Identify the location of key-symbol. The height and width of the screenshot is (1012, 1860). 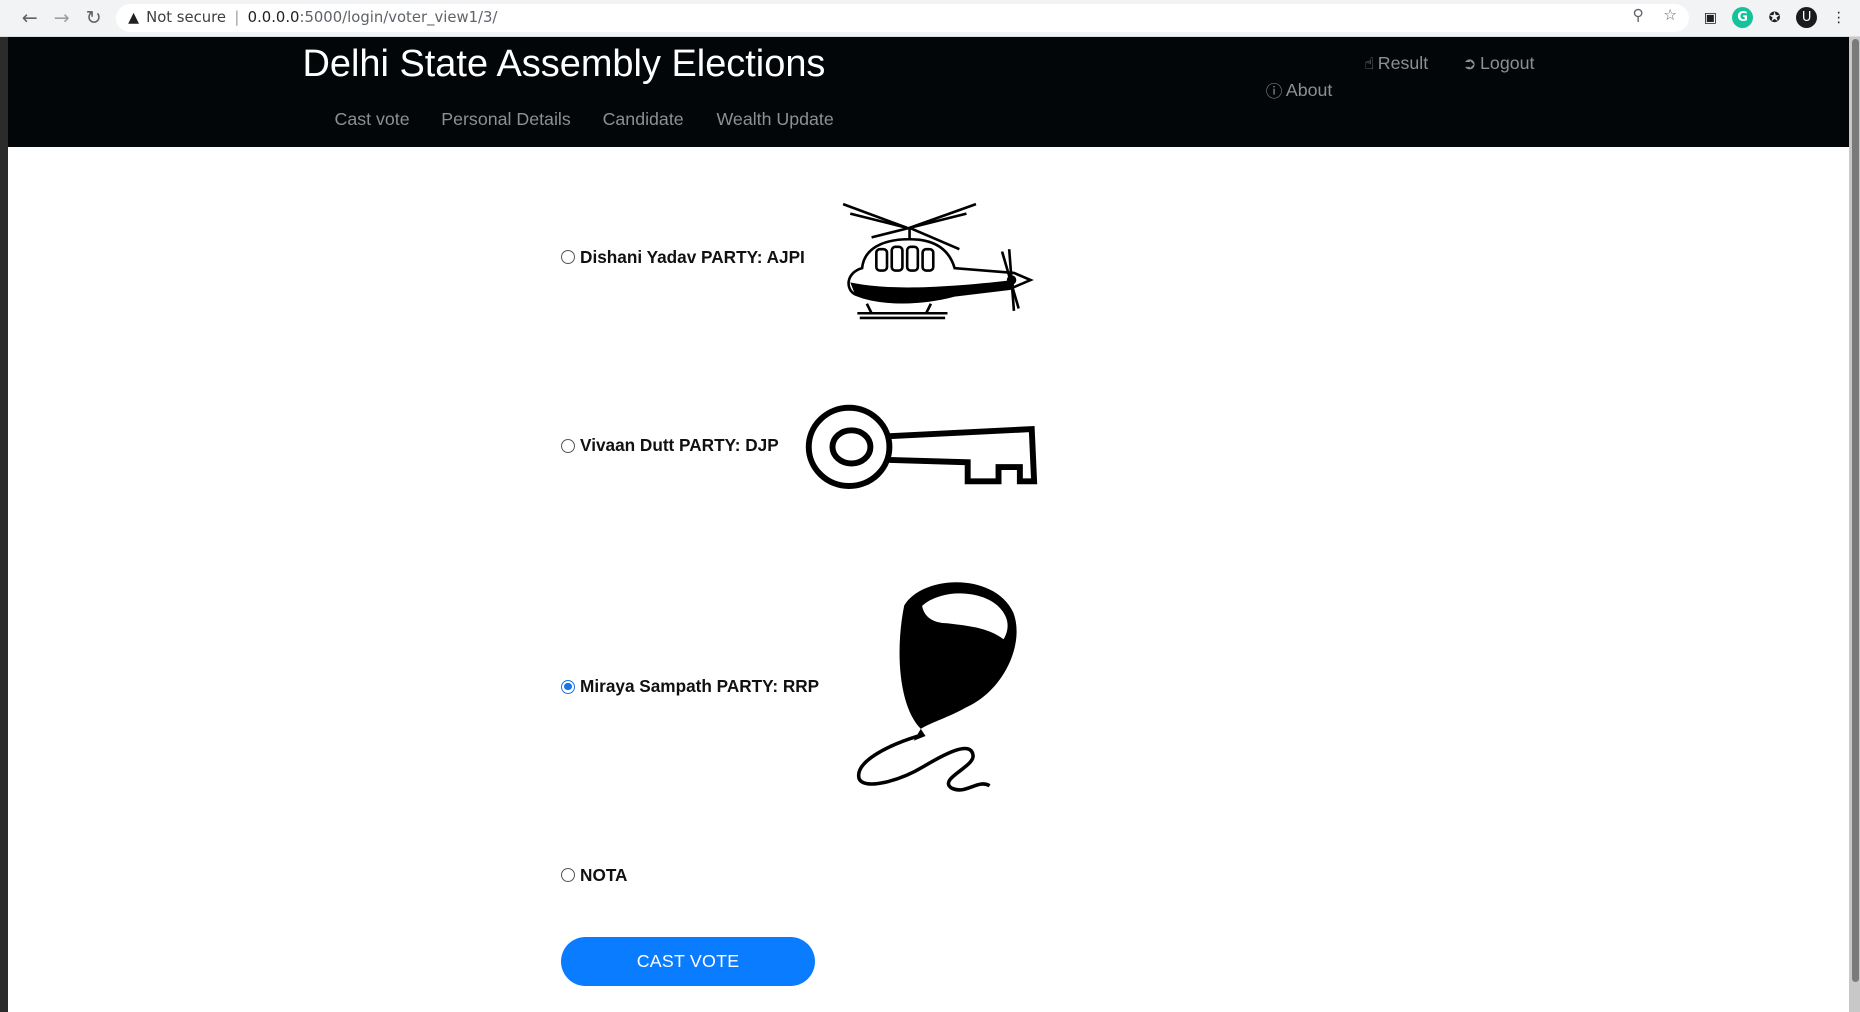
(922, 447).